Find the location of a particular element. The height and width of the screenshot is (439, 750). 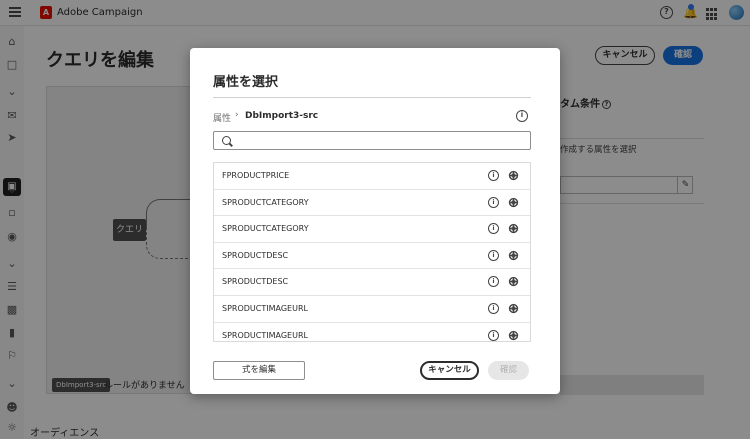

breadcrumb-current: DbImport3-src is located at coordinates (282, 116).